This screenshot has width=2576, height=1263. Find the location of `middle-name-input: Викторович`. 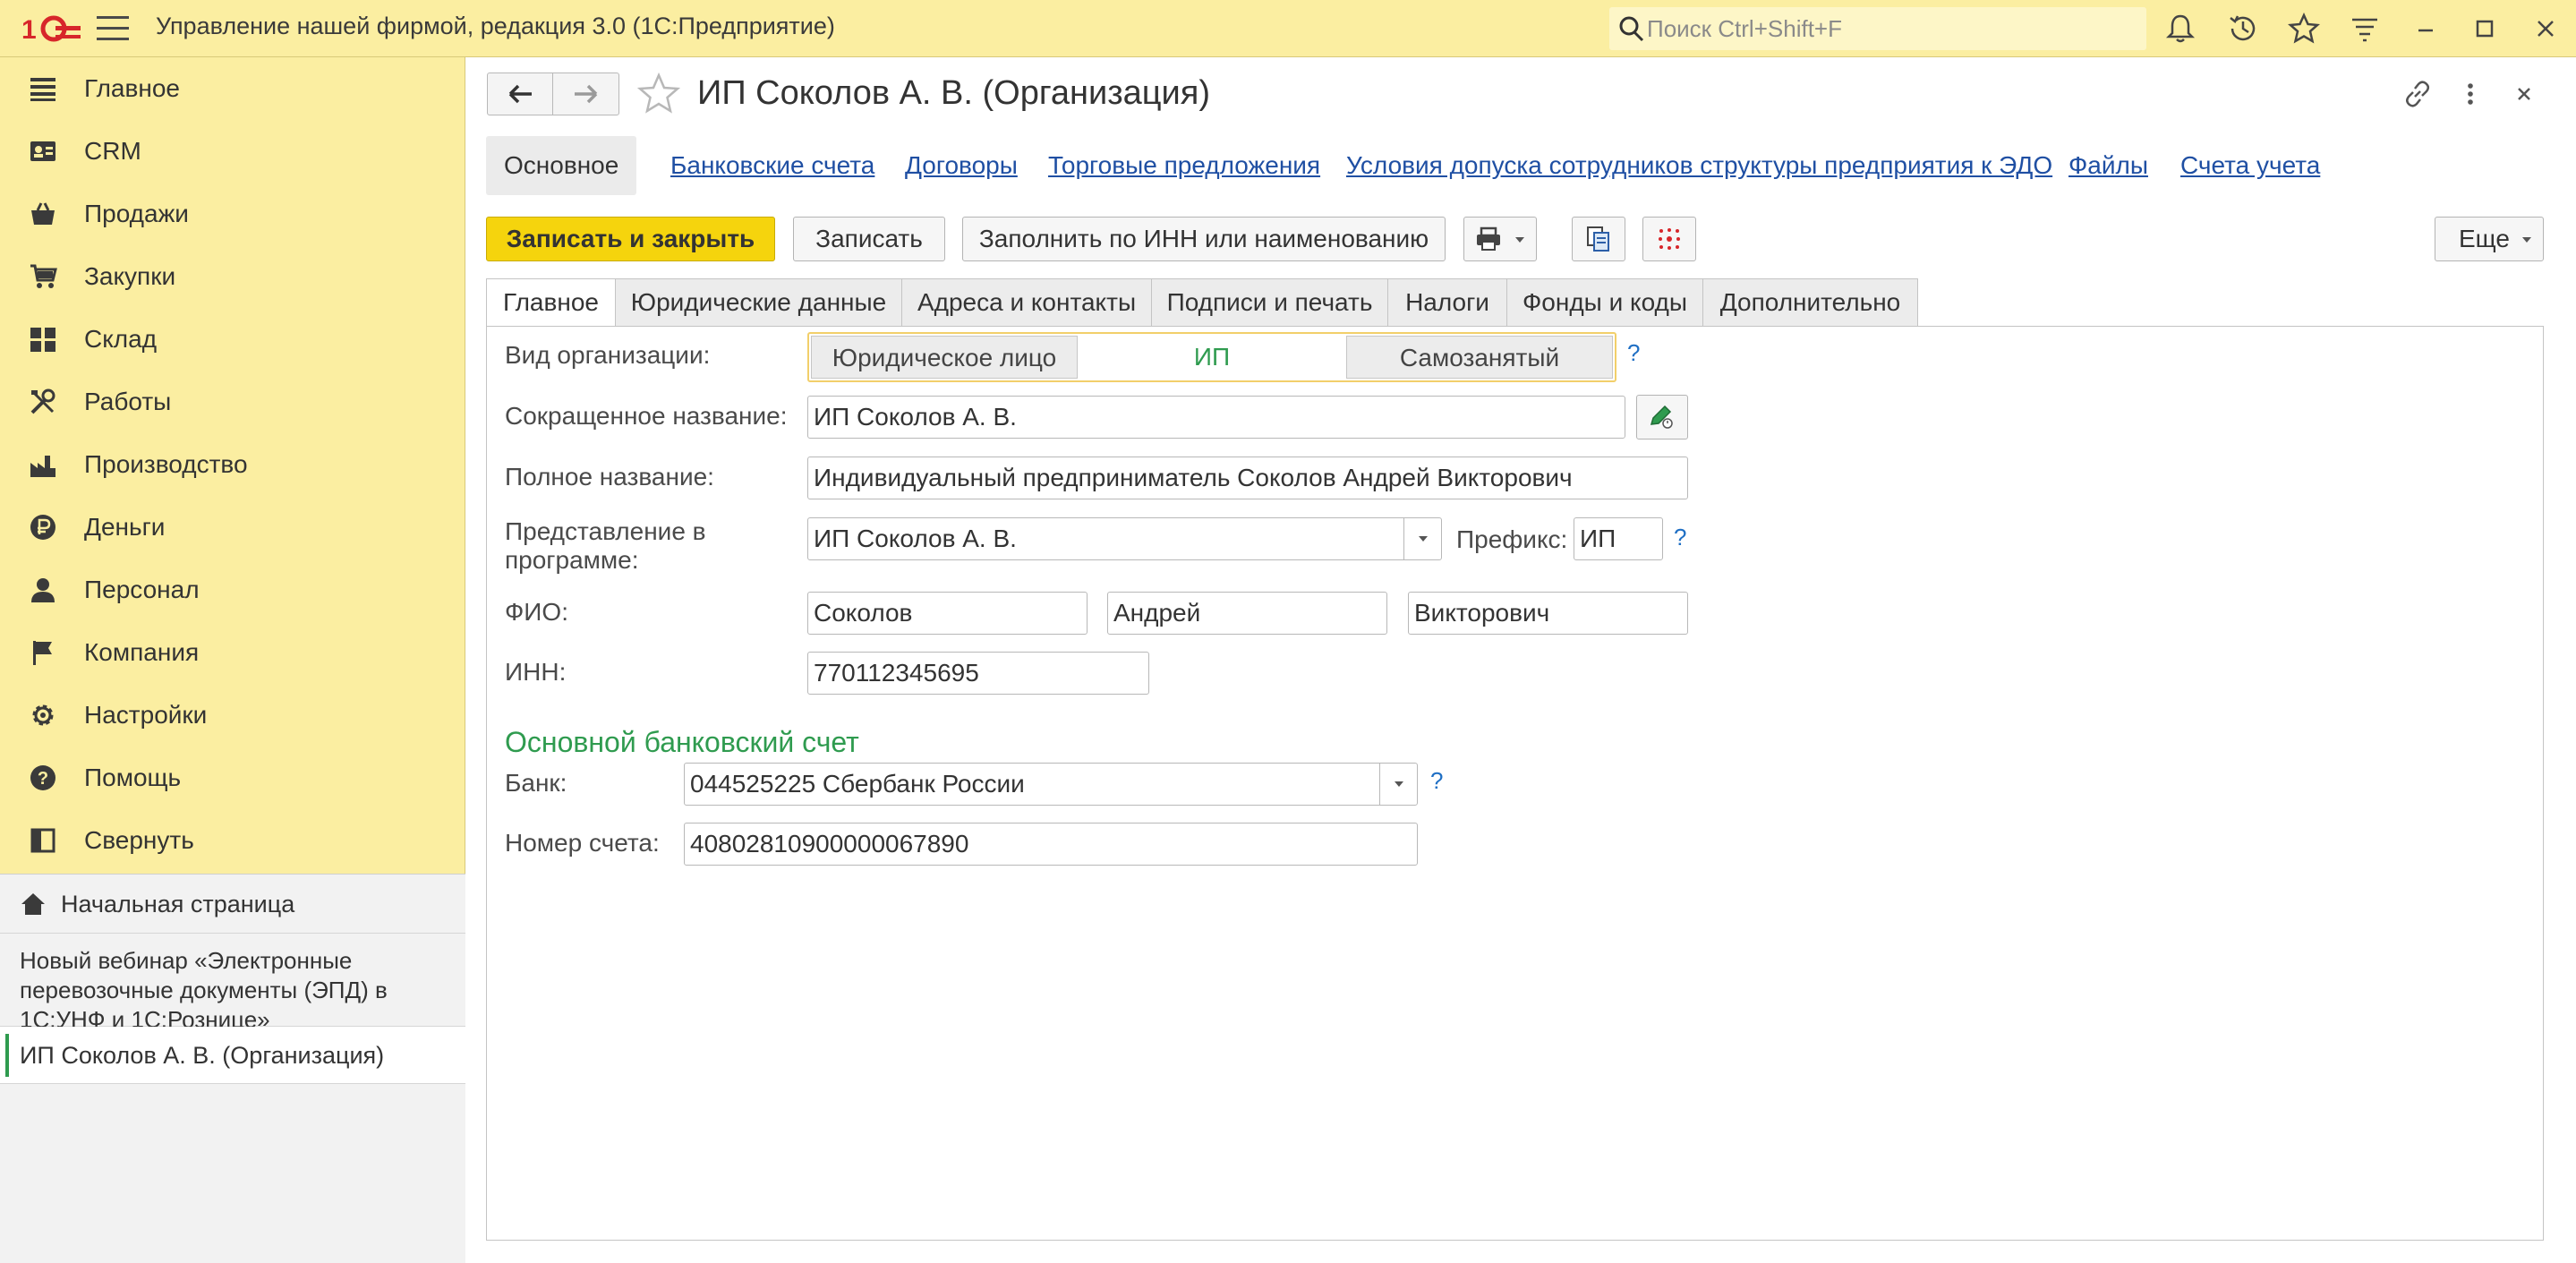

middle-name-input: Викторович is located at coordinates (1548, 614).